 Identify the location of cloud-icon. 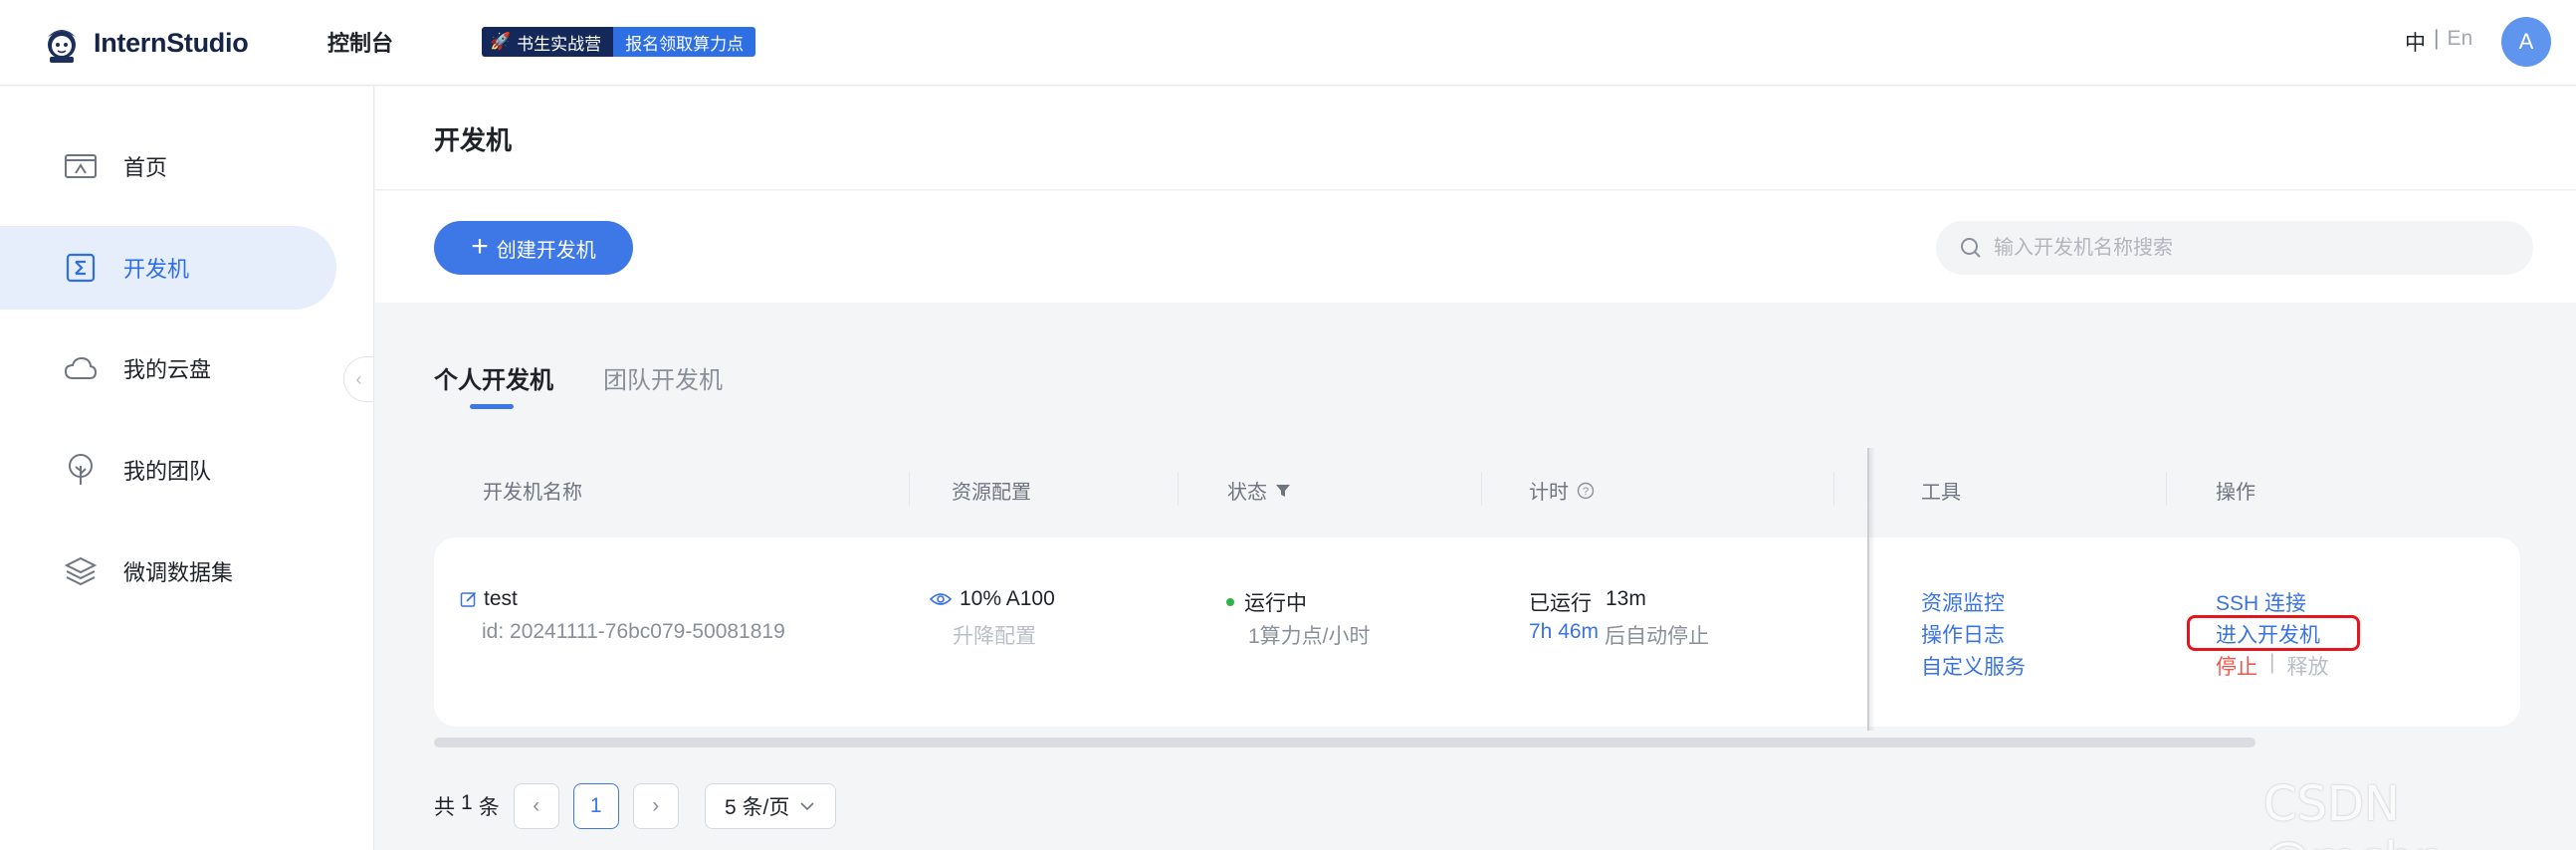
(81, 368).